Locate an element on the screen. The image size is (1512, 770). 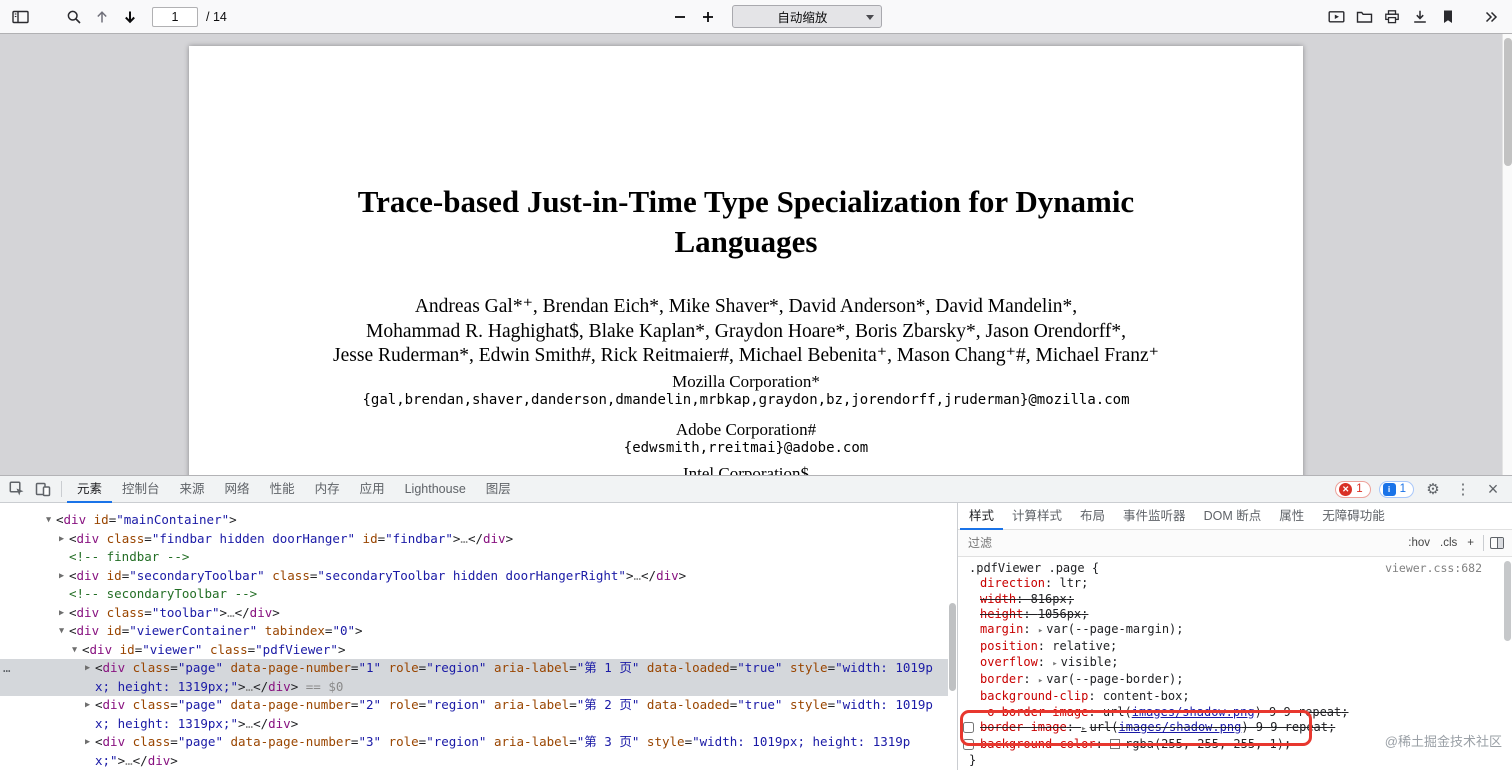
previous-page-button is located at coordinates (102, 17).